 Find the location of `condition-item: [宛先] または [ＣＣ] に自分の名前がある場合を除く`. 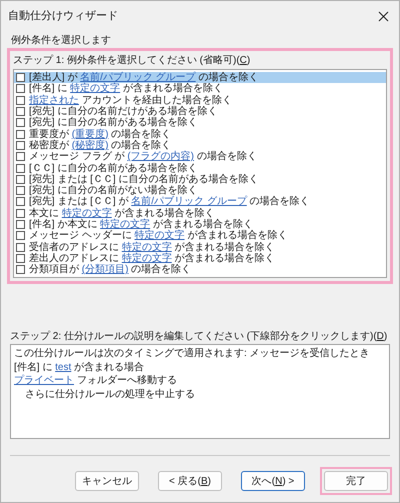

condition-item: [宛先] または [ＣＣ] に自分の名前がある場合を除く is located at coordinates (200, 179).